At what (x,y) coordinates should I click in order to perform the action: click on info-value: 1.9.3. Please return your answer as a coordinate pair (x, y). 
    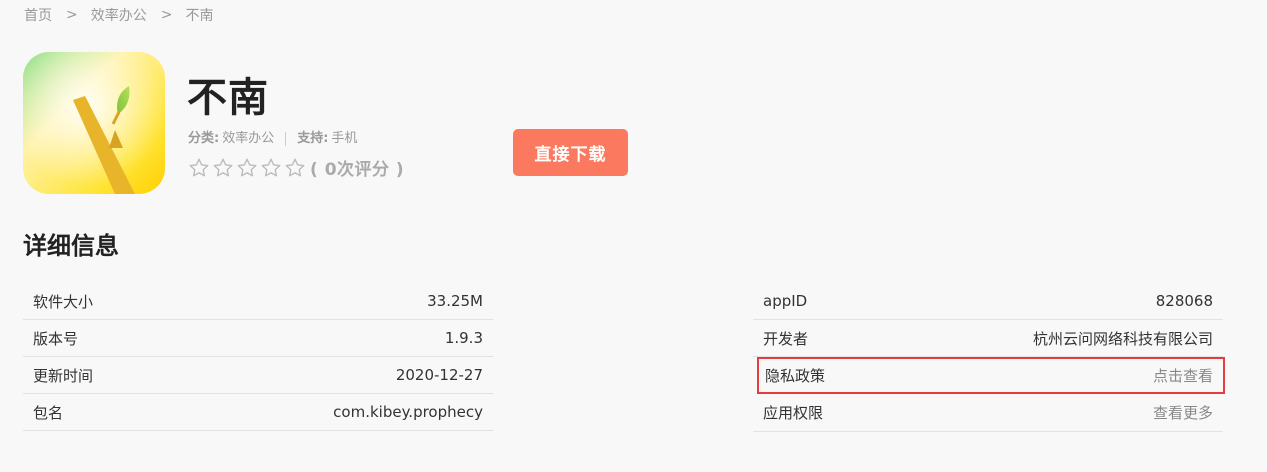
    Looking at the image, I should click on (463, 338).